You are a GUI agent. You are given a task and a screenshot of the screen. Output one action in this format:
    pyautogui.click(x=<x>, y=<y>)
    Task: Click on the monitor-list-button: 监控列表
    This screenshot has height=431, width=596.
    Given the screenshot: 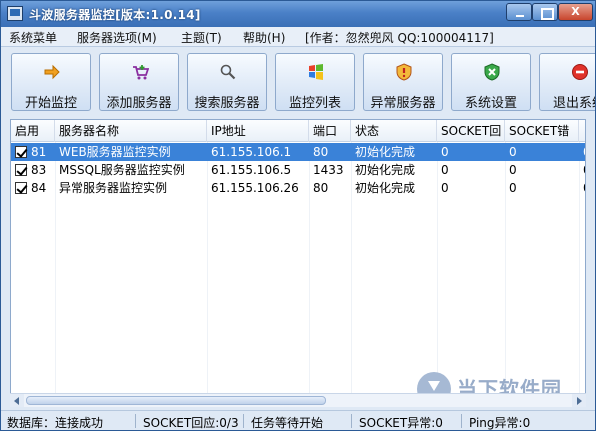 What is the action you would take?
    pyautogui.click(x=315, y=82)
    